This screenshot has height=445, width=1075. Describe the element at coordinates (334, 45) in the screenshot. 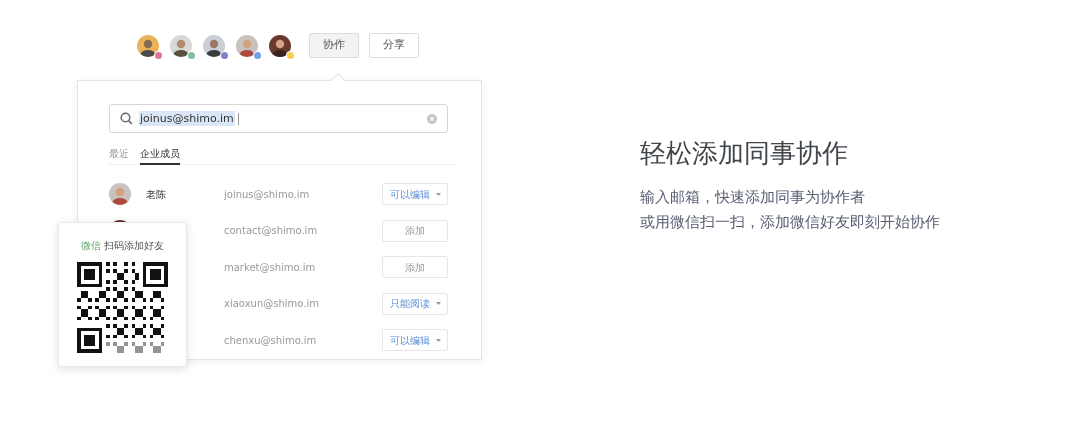

I see `tab-button: 协作` at that location.